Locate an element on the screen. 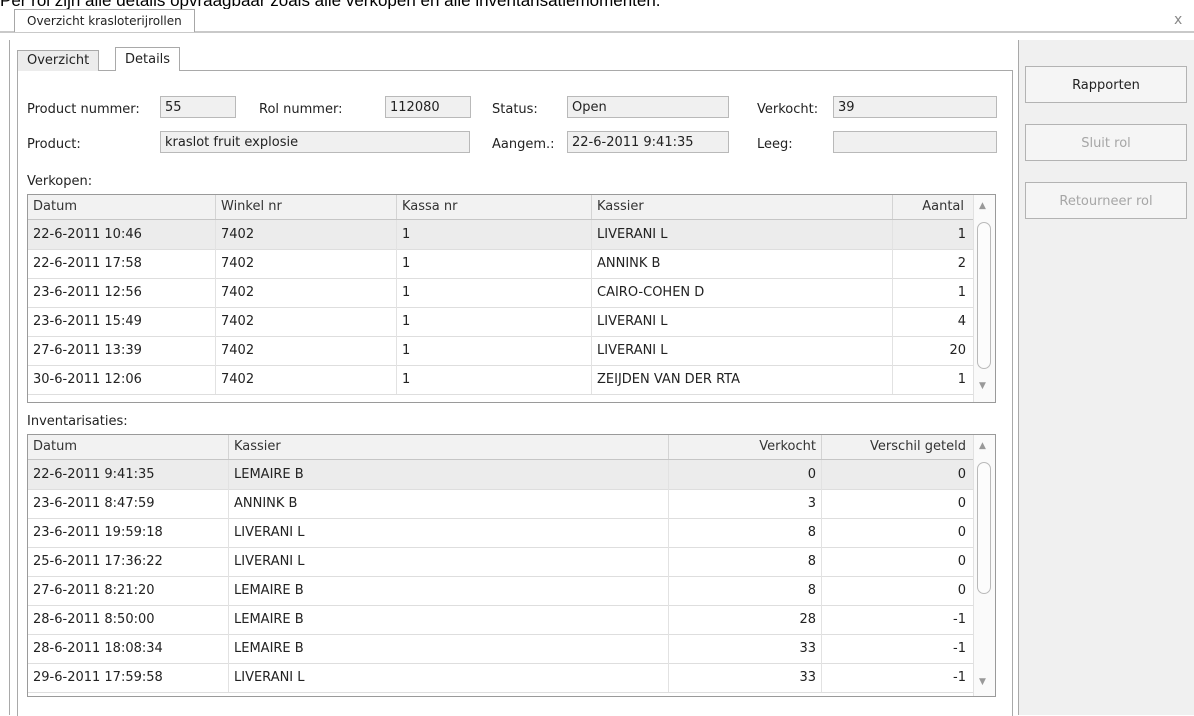  sluit-rol-button: Sluit rol is located at coordinates (1106, 142).